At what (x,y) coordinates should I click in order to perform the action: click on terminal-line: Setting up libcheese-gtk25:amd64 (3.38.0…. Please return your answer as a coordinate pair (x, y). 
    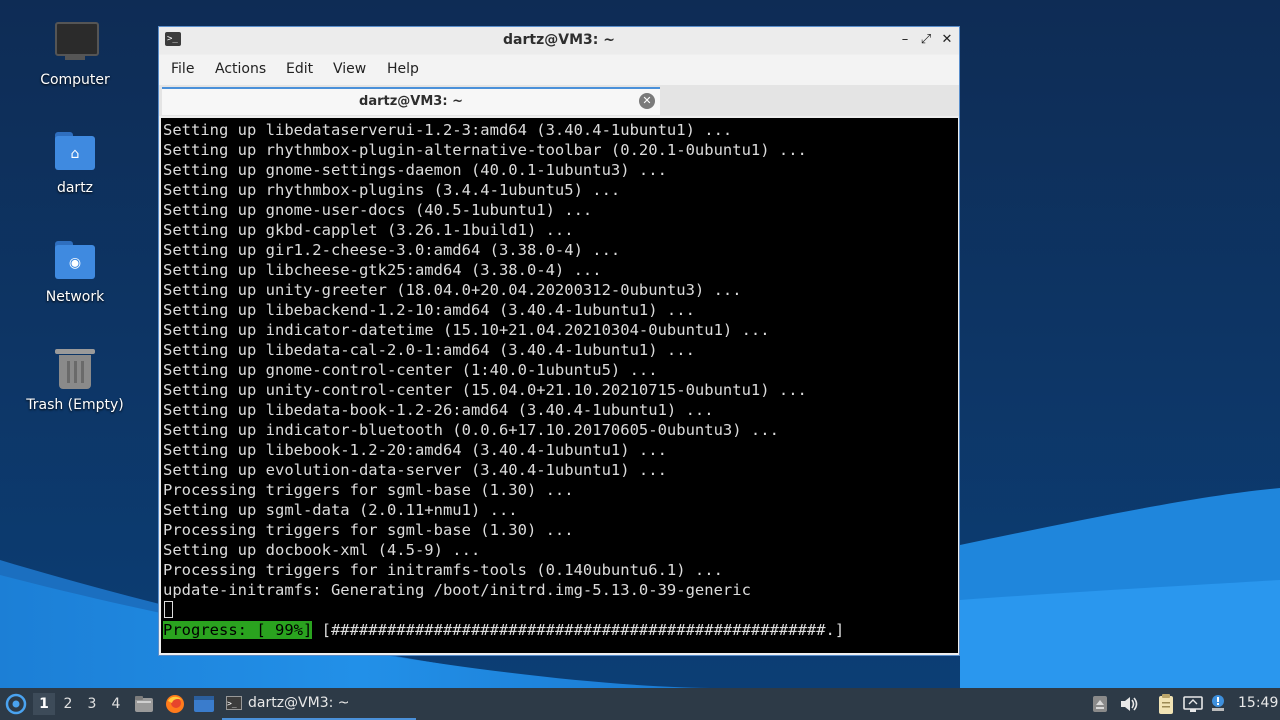
    Looking at the image, I should click on (382, 270).